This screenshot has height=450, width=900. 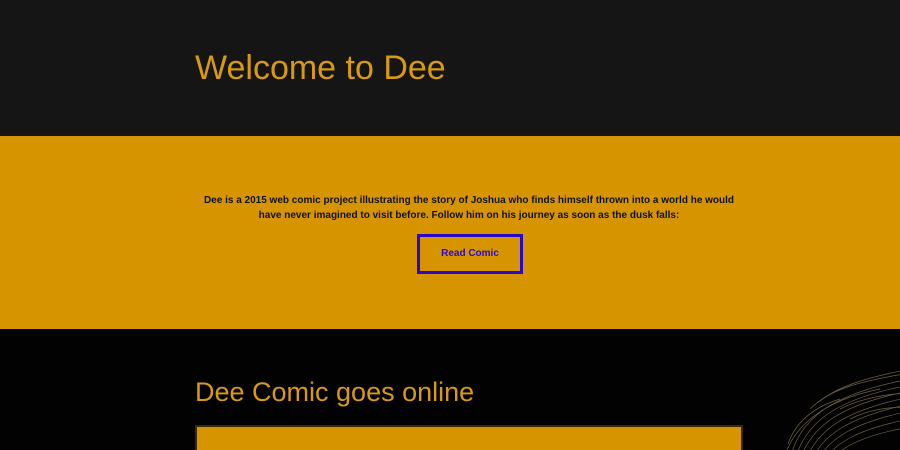 I want to click on news-card, so click(x=469, y=437).